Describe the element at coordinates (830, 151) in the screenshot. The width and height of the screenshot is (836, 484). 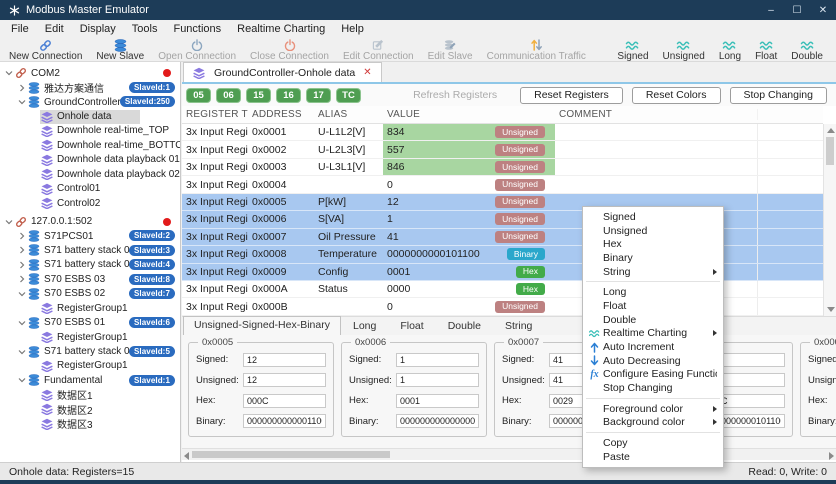
I see `vertical-scroll-thumb` at that location.